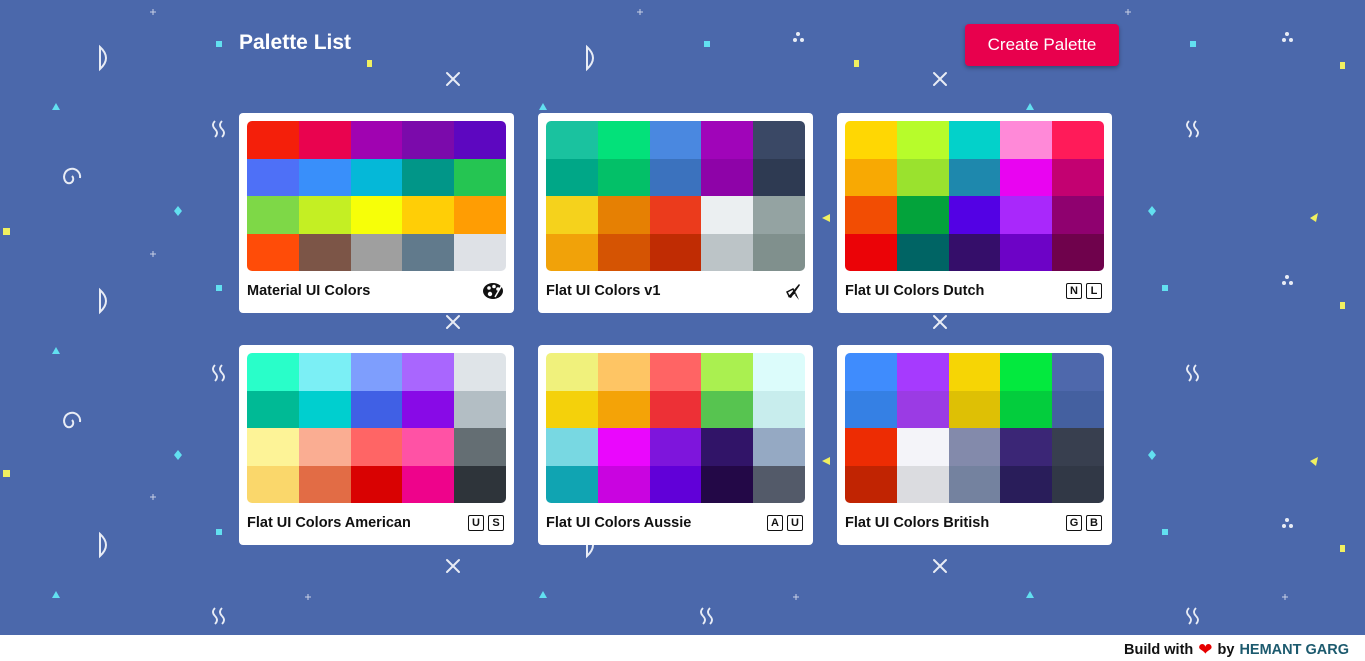 This screenshot has width=1365, height=661. I want to click on palette-card: Flat UI Colors Aussie A U, so click(675, 445).